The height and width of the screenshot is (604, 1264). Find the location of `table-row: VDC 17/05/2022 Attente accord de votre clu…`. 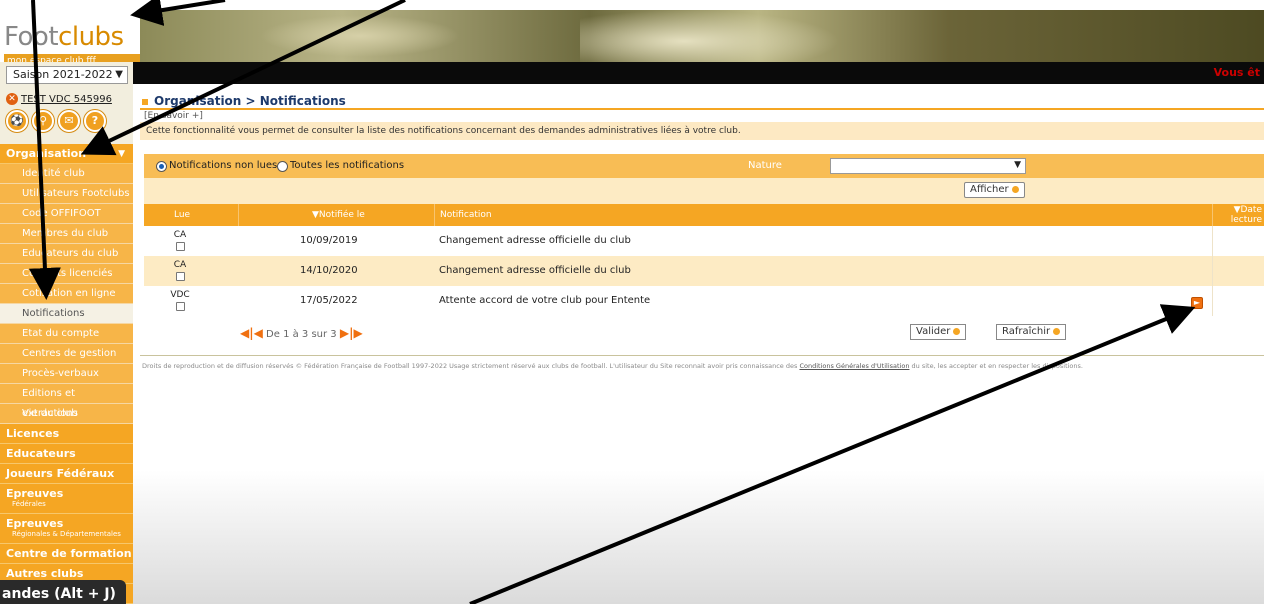

table-row: VDC 17/05/2022 Attente accord de votre clu… is located at coordinates (704, 301).